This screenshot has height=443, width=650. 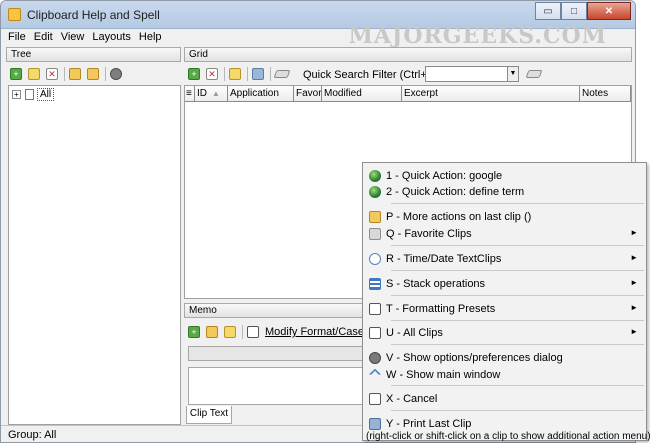 I want to click on clock-icon, so click(x=375, y=258).